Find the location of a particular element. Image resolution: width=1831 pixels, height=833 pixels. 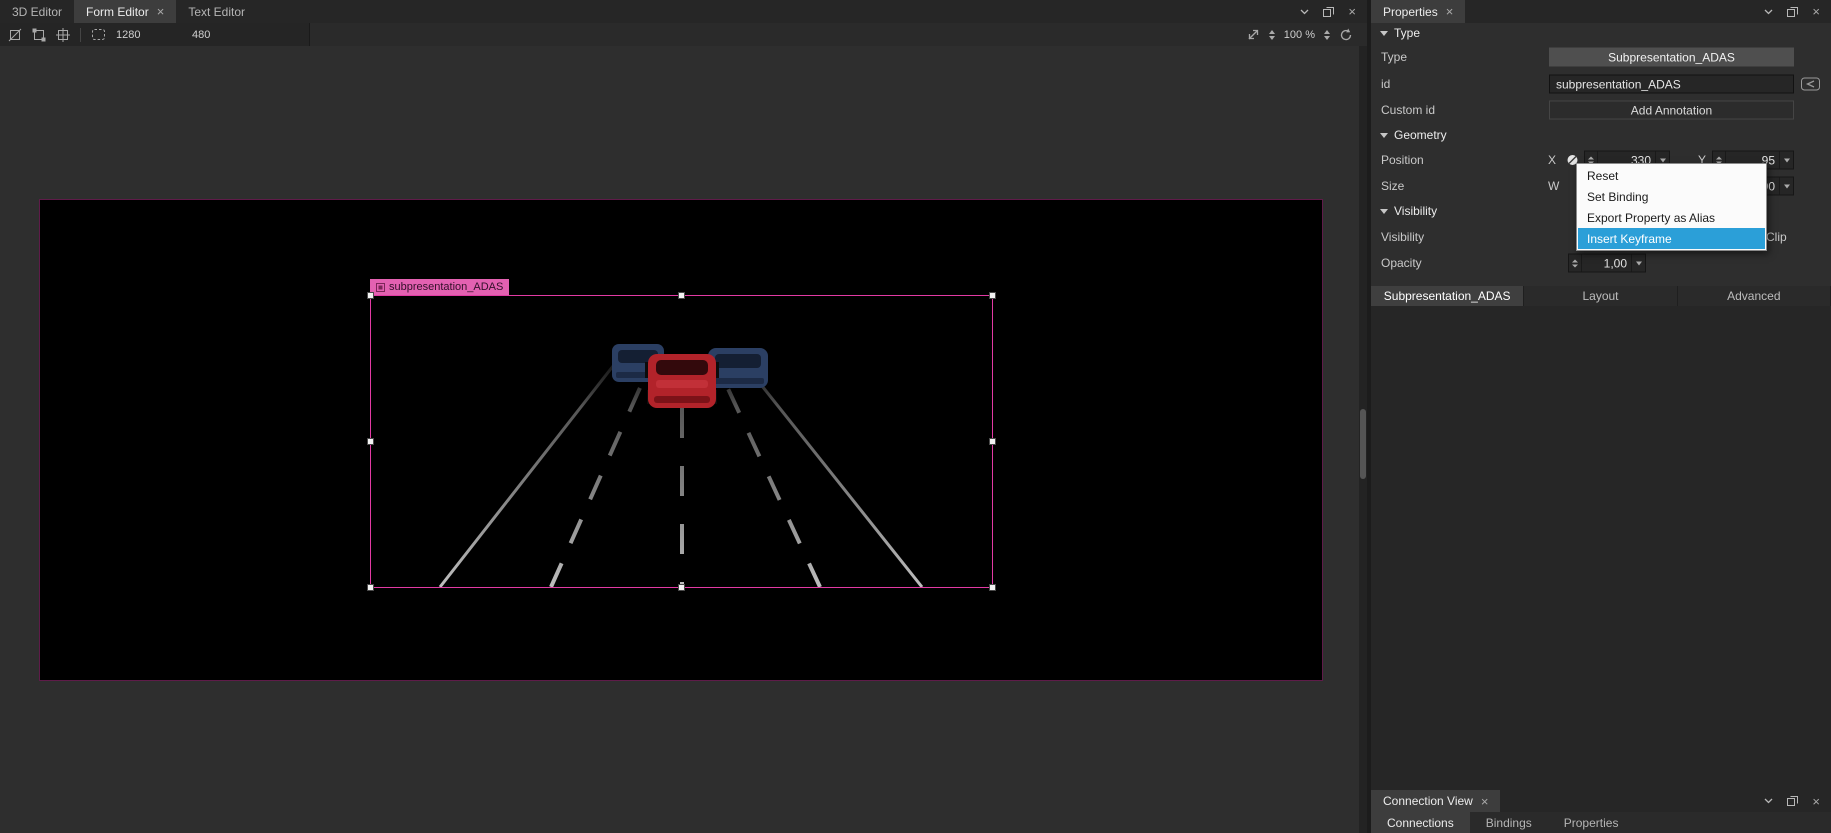

clip-label: Clip is located at coordinates (1776, 237).